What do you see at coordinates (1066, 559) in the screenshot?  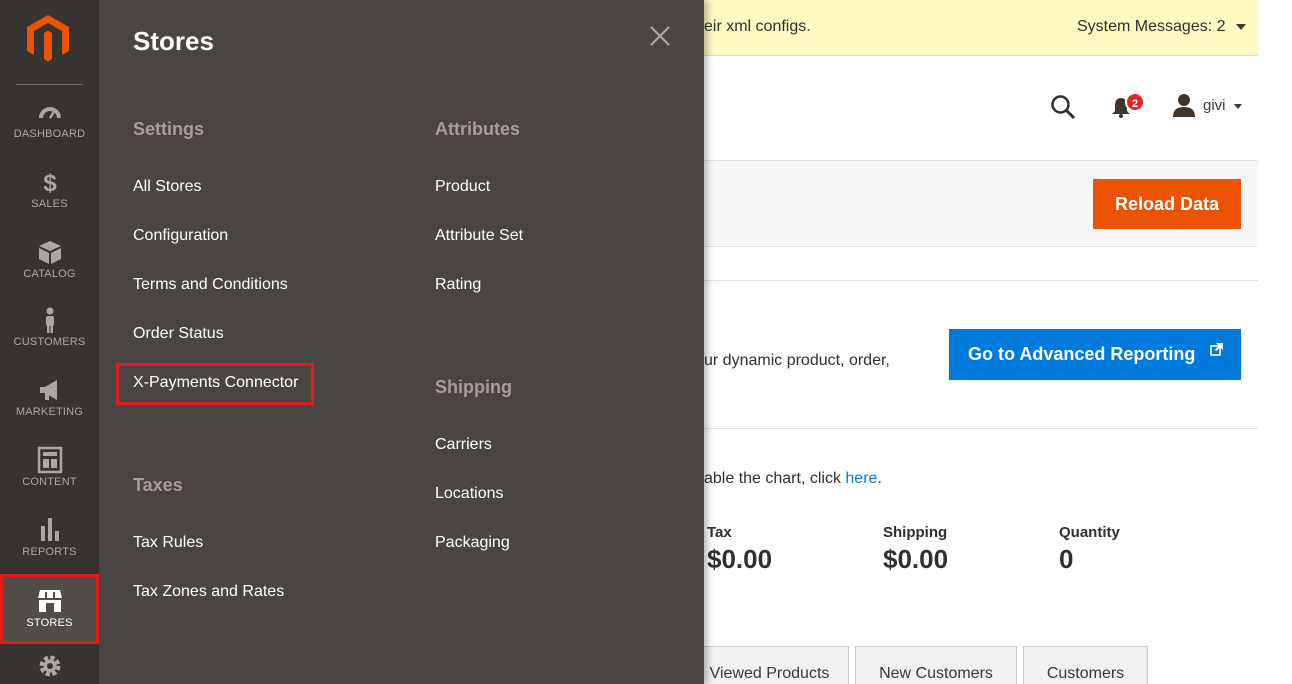 I see `stat-quantity-value: 0` at bounding box center [1066, 559].